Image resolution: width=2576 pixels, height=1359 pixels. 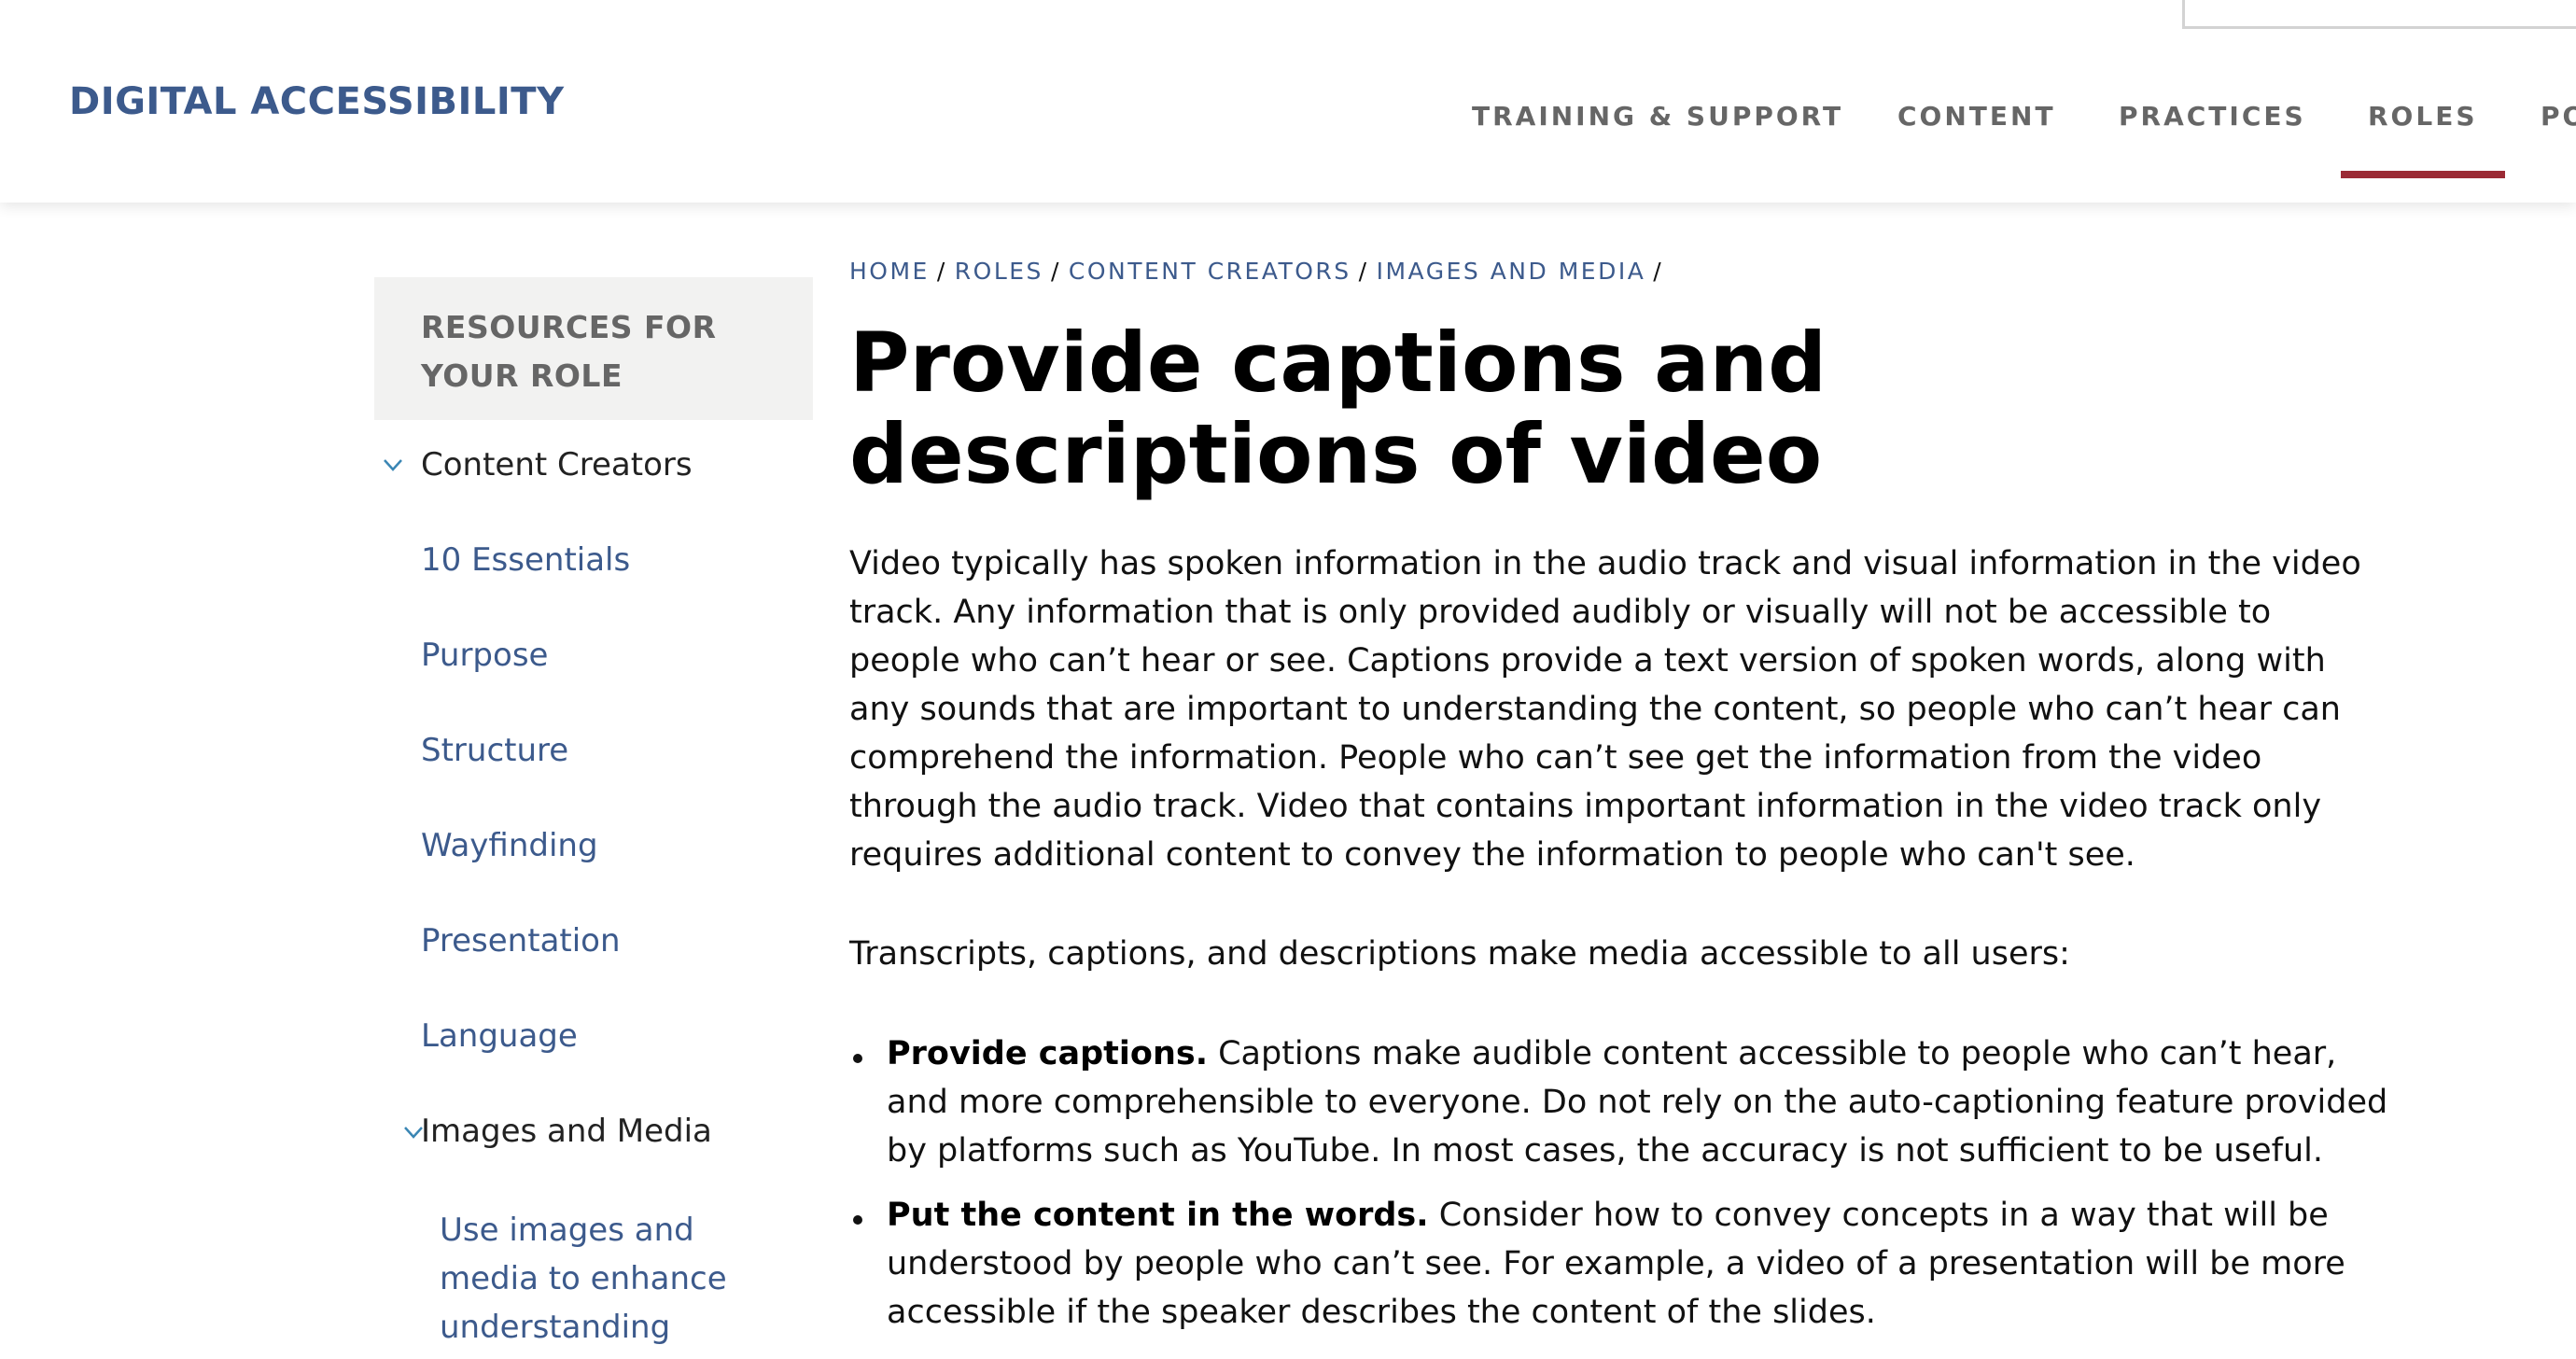 I want to click on sidebar-item-purpose: Purpose, so click(x=485, y=655).